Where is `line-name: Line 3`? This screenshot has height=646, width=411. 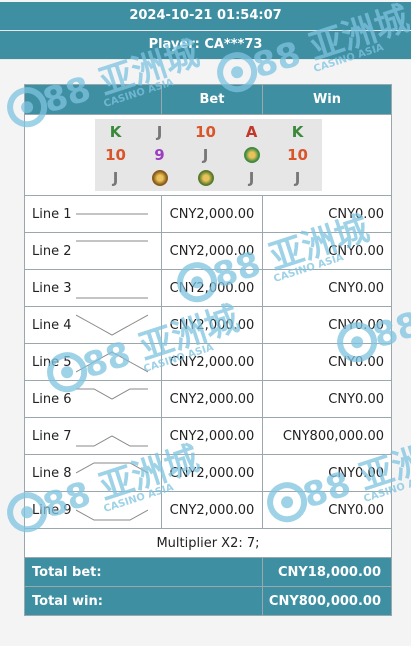
line-name: Line 3 is located at coordinates (52, 288).